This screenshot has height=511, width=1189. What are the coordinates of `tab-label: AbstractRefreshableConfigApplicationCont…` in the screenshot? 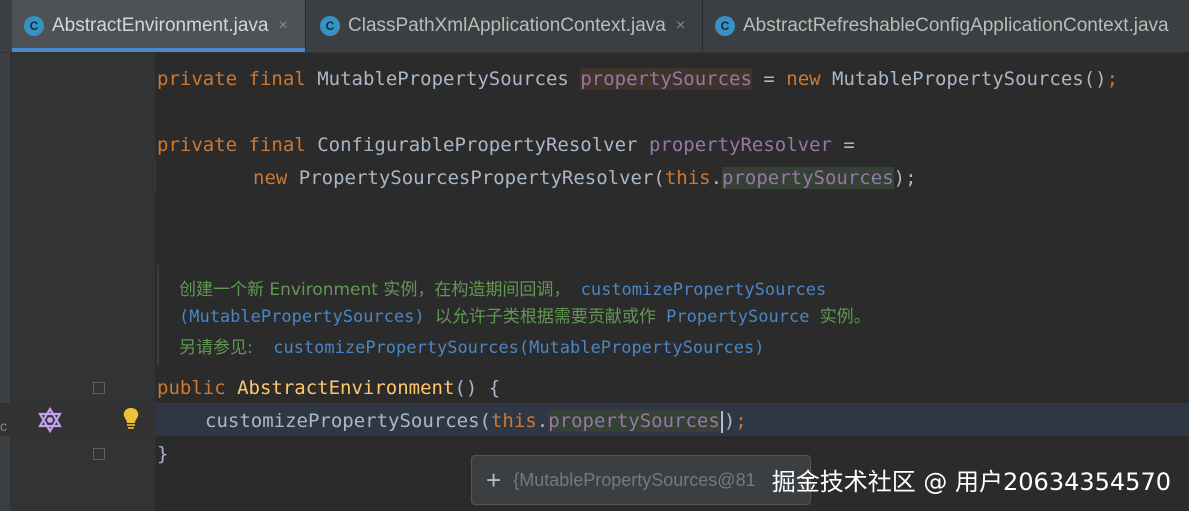 It's located at (956, 25).